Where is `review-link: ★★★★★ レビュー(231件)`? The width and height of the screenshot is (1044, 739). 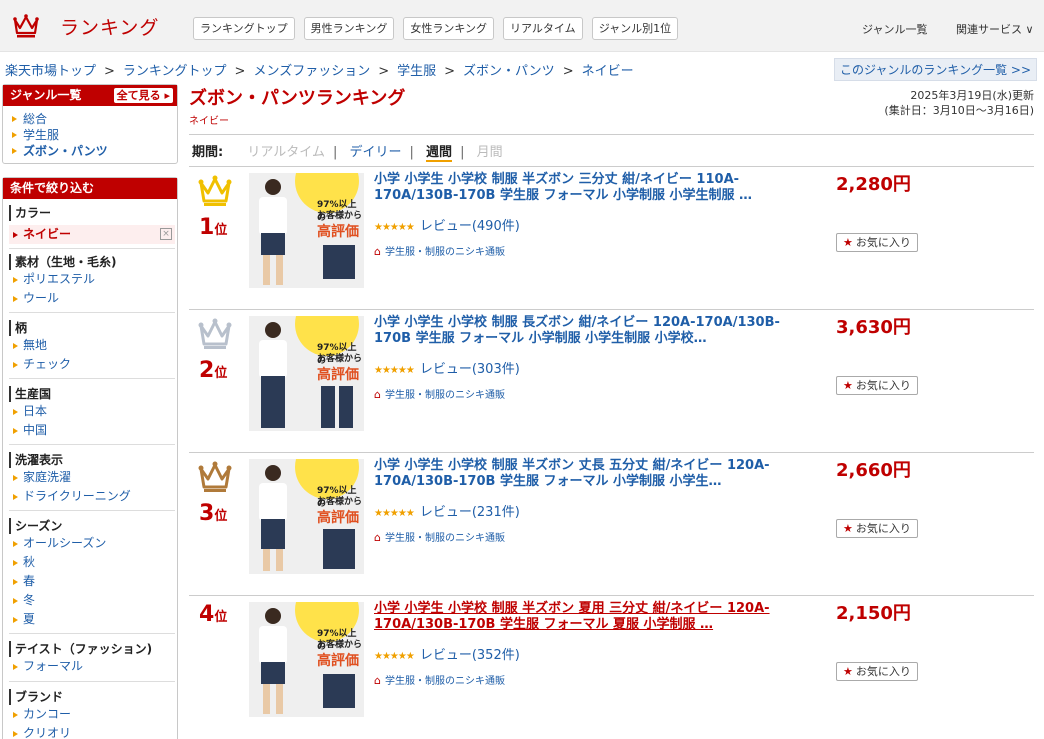
review-link: ★★★★★ レビュー(231件) is located at coordinates (447, 510).